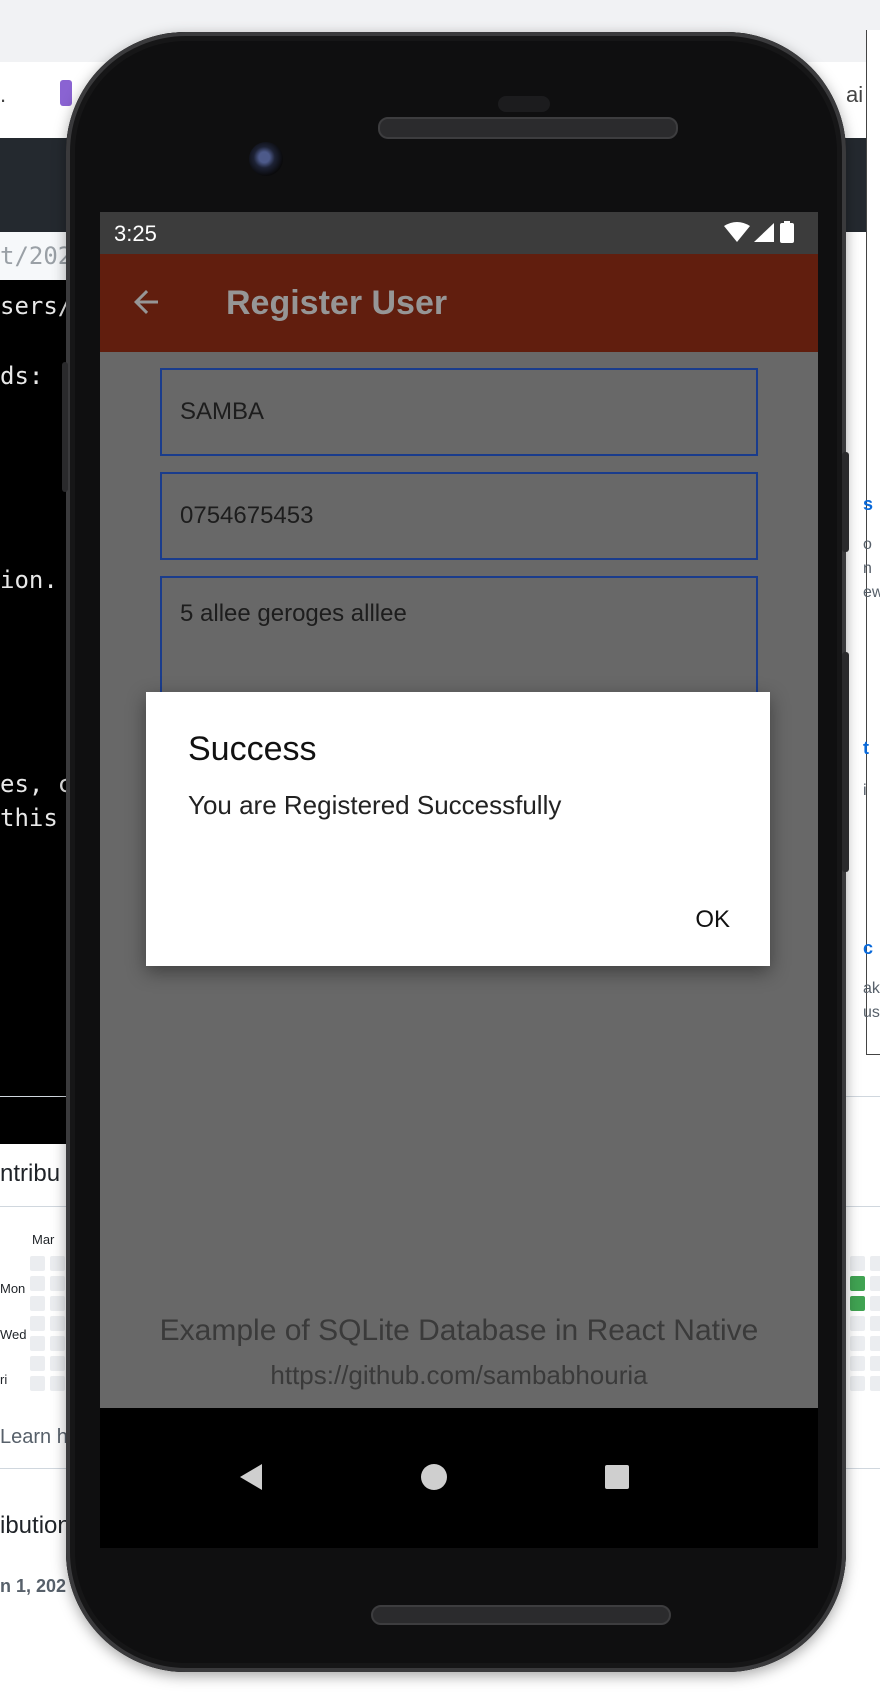 The height and width of the screenshot is (1692, 880). I want to click on path-fragment: t/202, so click(36, 256).